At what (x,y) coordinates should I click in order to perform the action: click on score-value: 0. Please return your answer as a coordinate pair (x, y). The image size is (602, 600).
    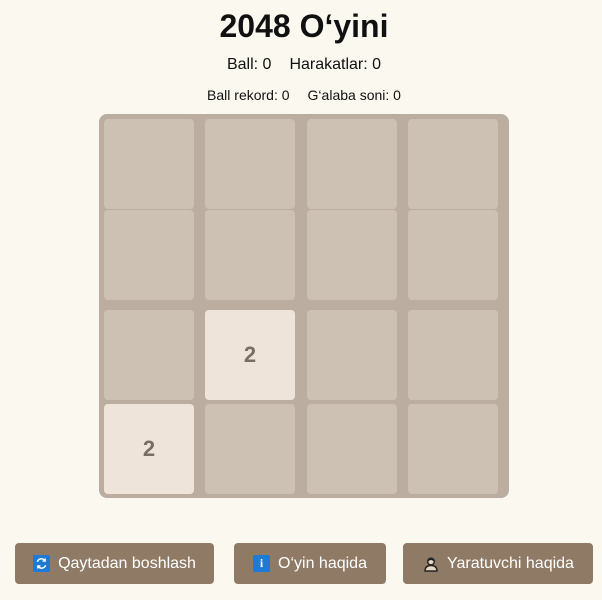
    Looking at the image, I should click on (267, 64).